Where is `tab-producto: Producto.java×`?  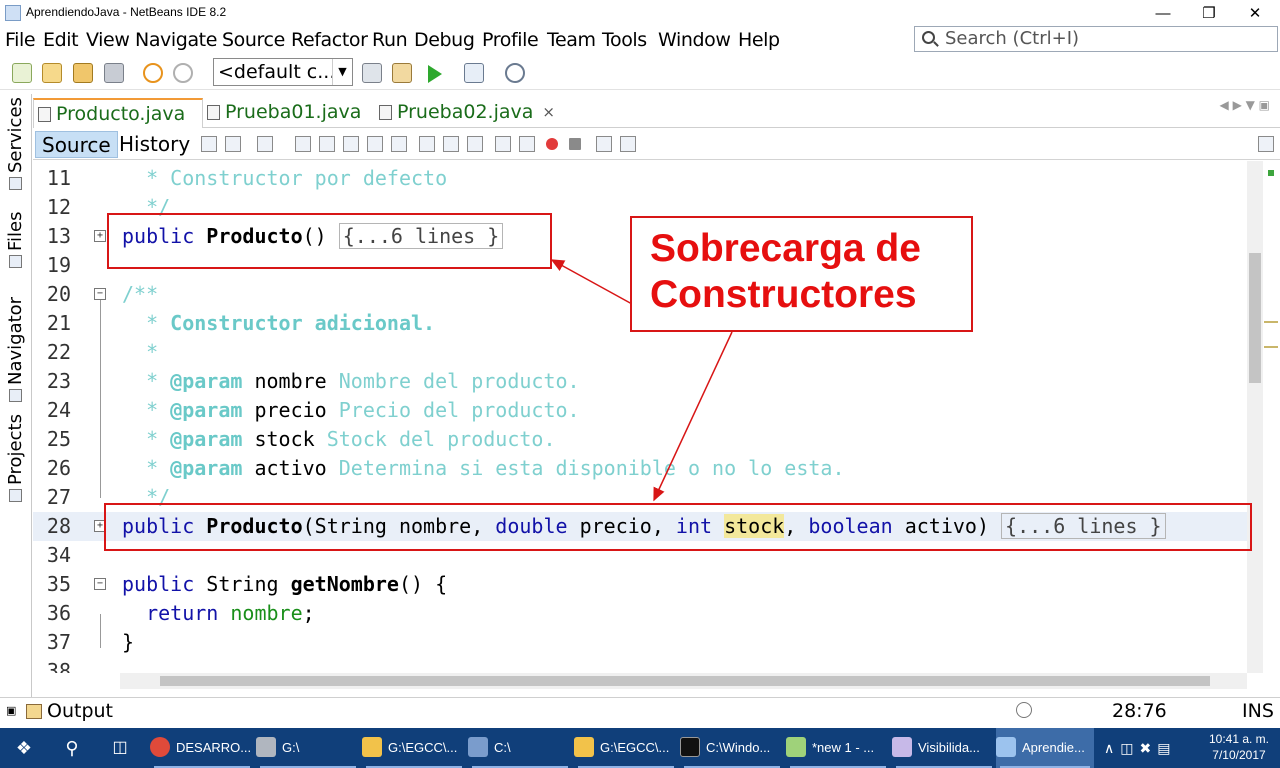
tab-producto: Producto.java× is located at coordinates (127, 113).